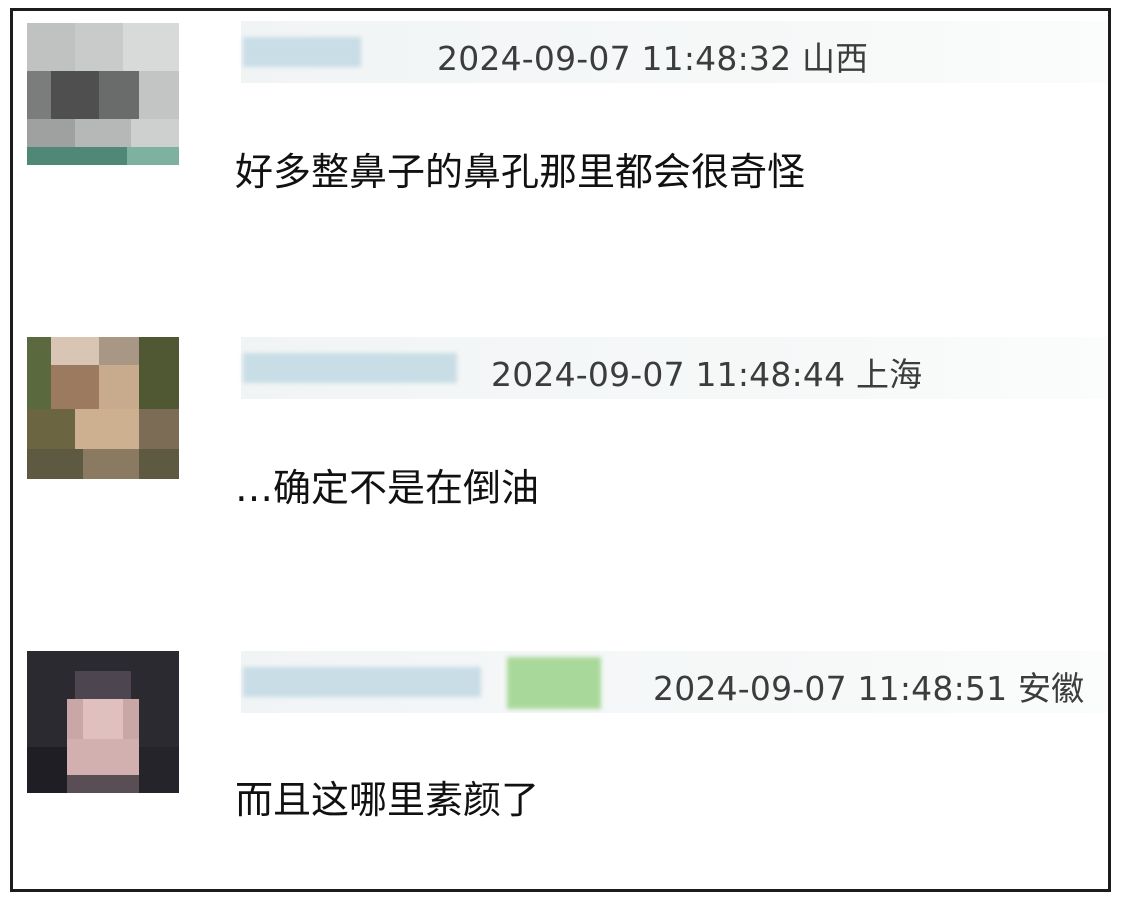  Describe the element at coordinates (554, 683) in the screenshot. I see `user-badge-blurred` at that location.